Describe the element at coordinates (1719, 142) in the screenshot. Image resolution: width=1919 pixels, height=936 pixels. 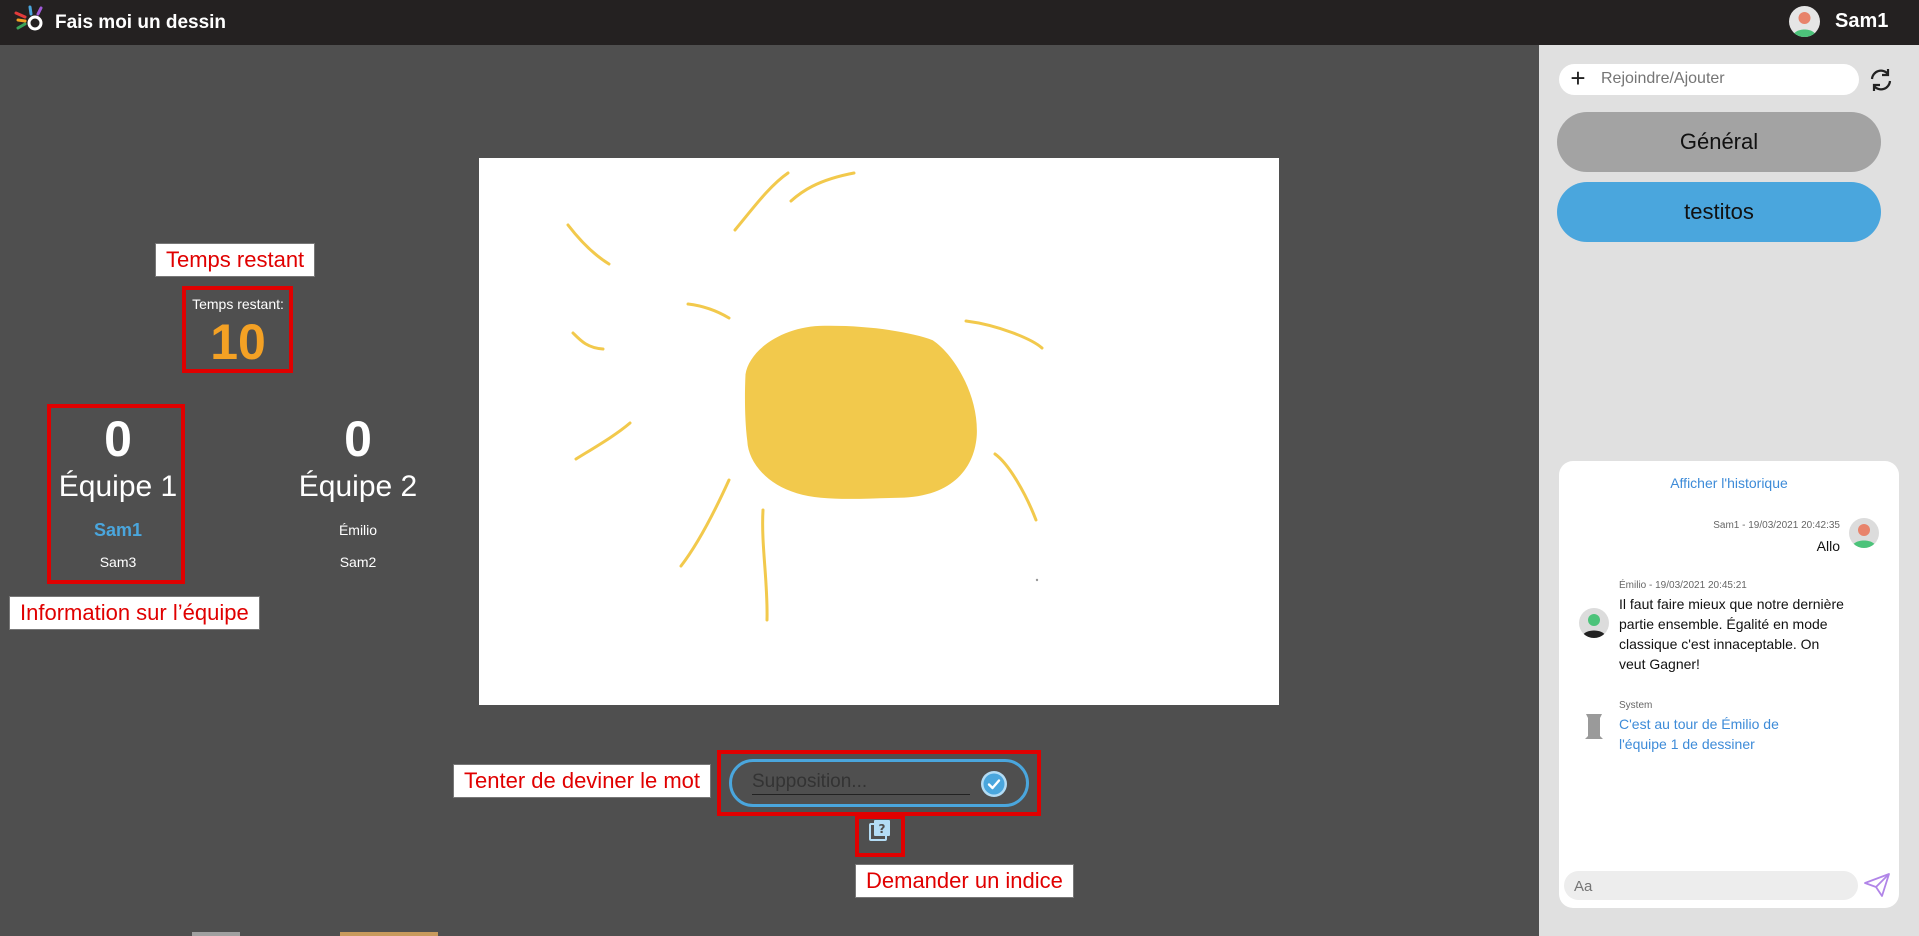
I see `channel-general: Général` at that location.